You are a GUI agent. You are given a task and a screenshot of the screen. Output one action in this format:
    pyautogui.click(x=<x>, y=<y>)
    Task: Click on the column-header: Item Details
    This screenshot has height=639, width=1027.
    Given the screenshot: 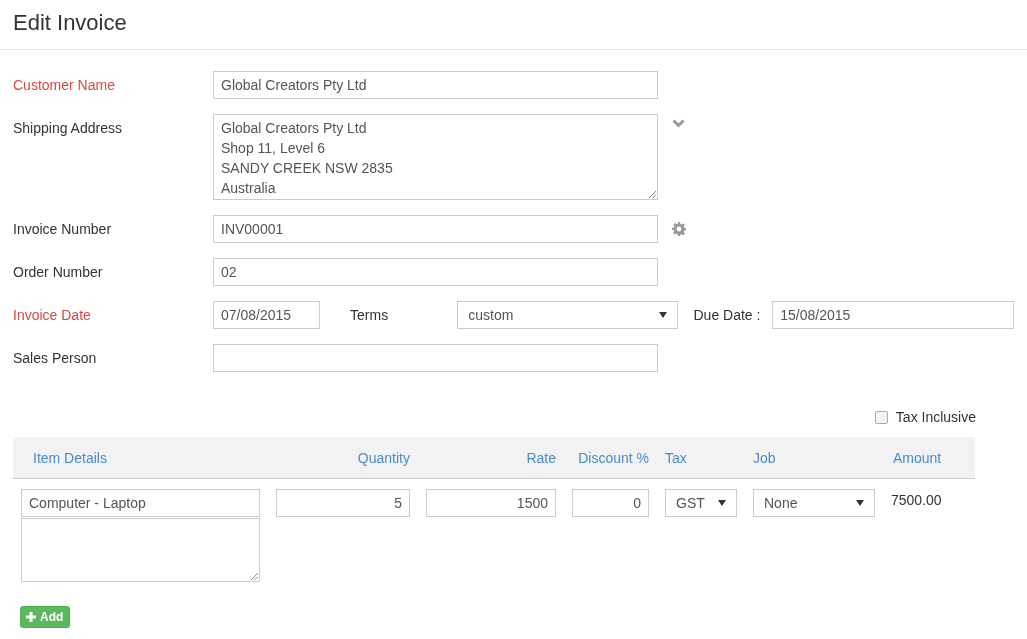 What is the action you would take?
    pyautogui.click(x=70, y=457)
    